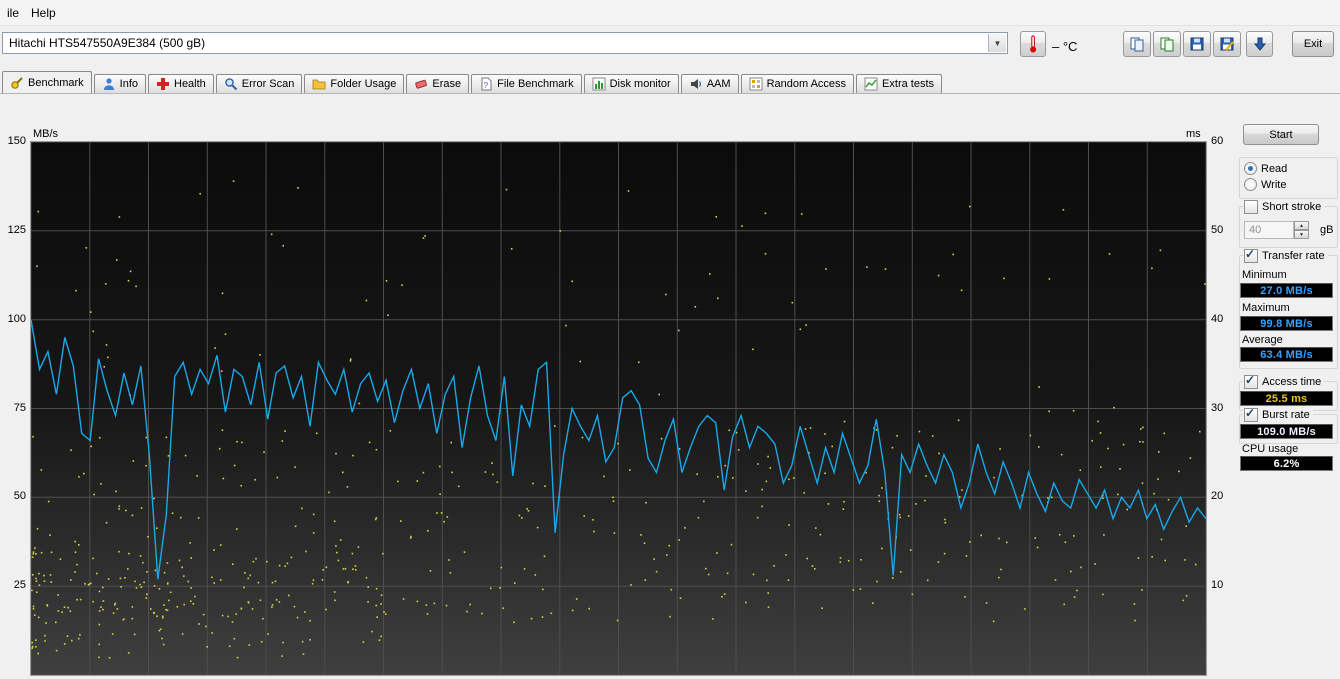  What do you see at coordinates (1286, 323) in the screenshot?
I see `maximum-value: 99.8 MB/s` at bounding box center [1286, 323].